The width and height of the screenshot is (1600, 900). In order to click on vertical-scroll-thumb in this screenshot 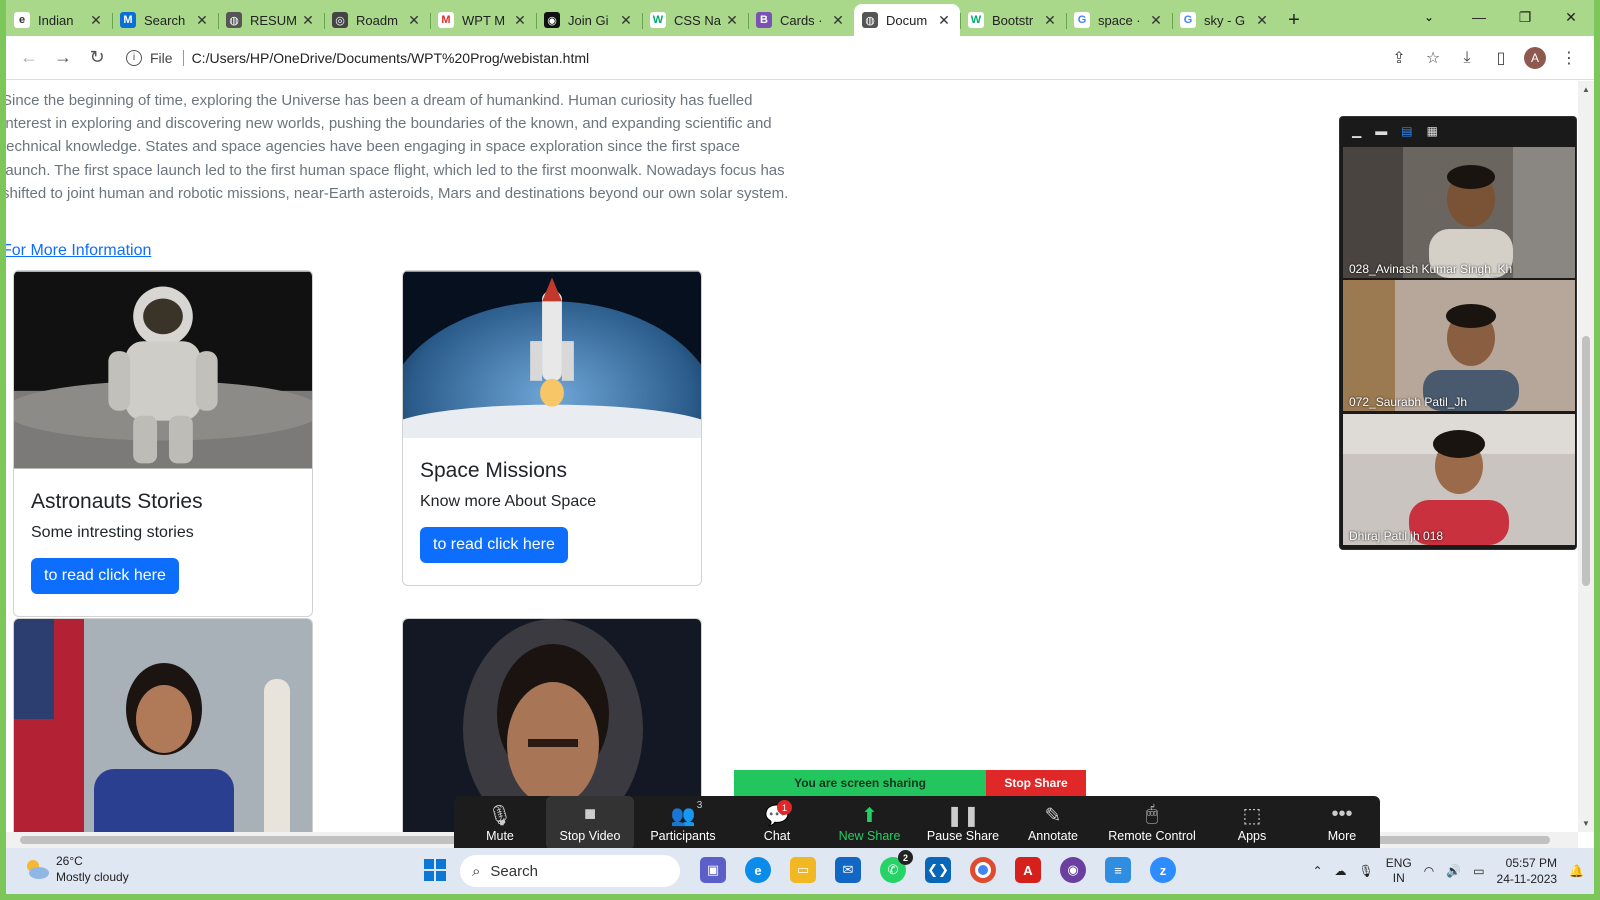, I will do `click(1586, 461)`.